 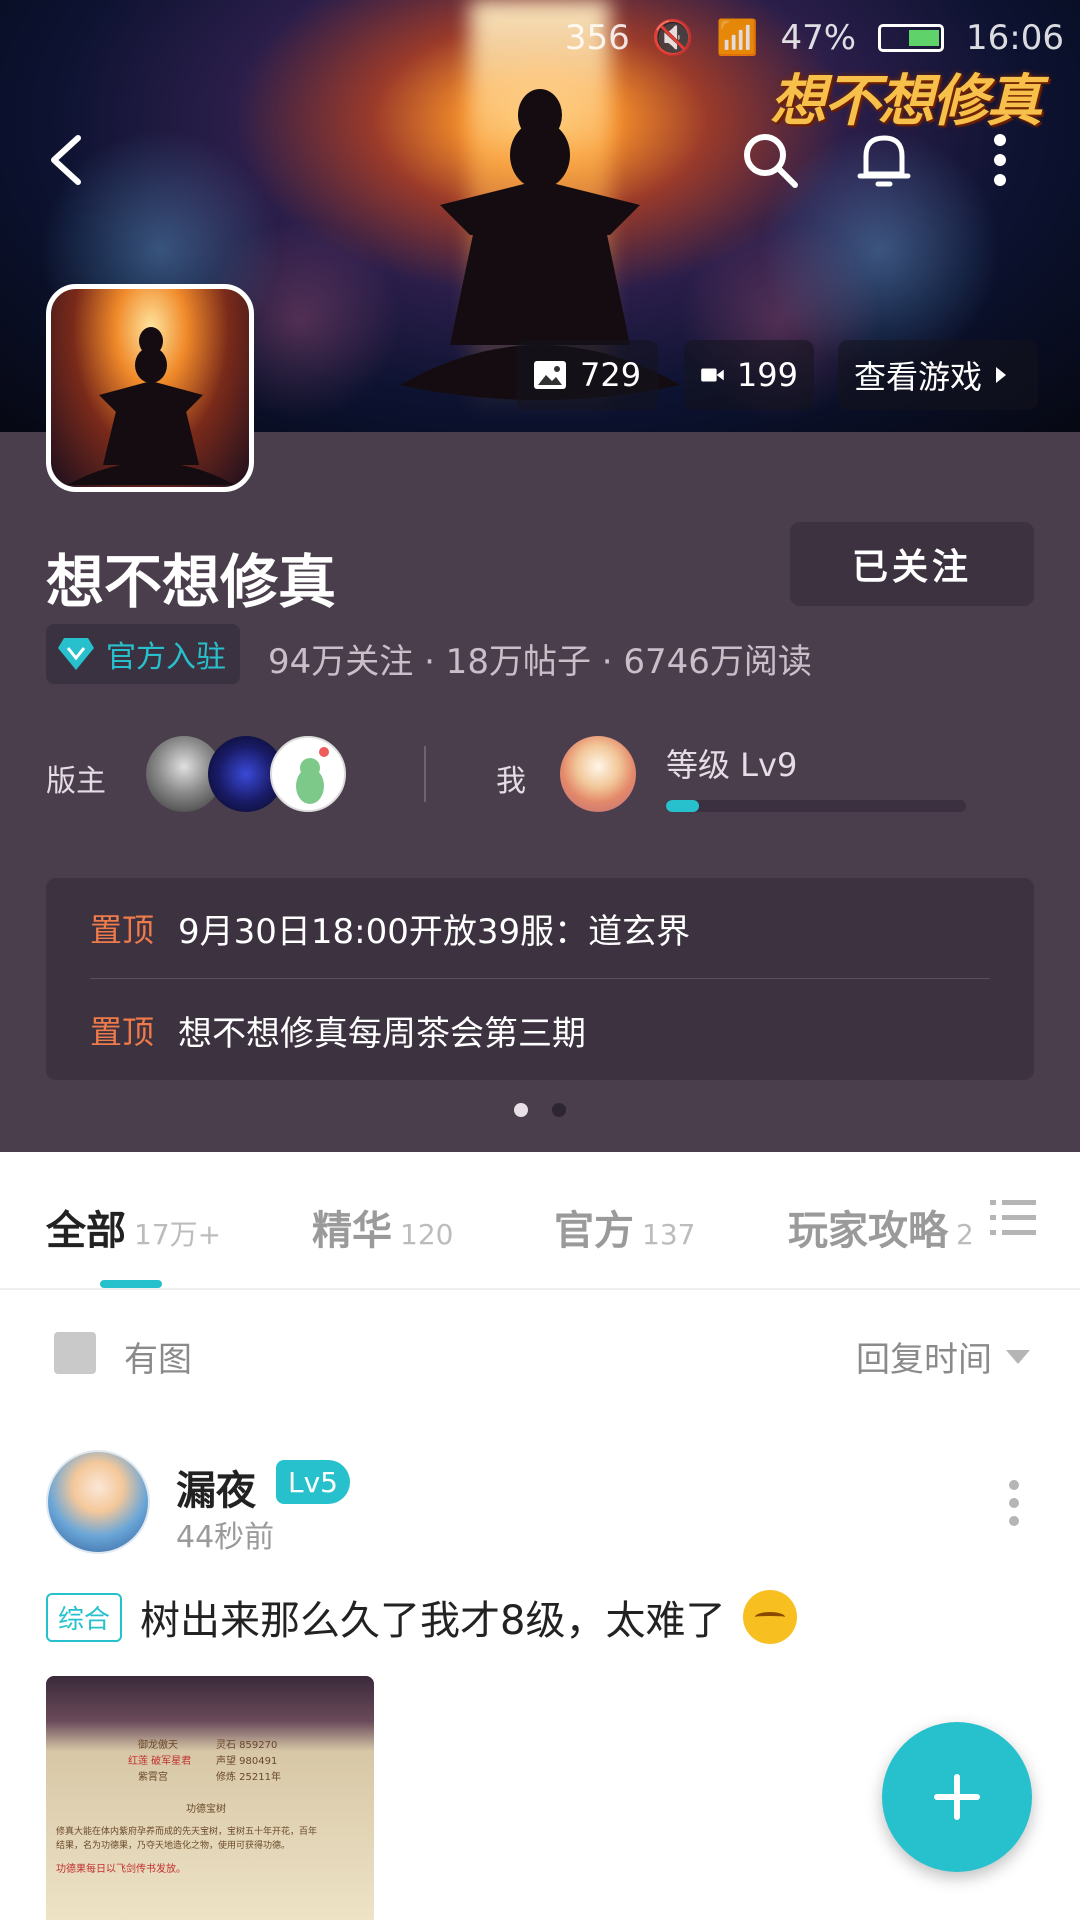 I want to click on tab-label: 全部, so click(x=86, y=1231).